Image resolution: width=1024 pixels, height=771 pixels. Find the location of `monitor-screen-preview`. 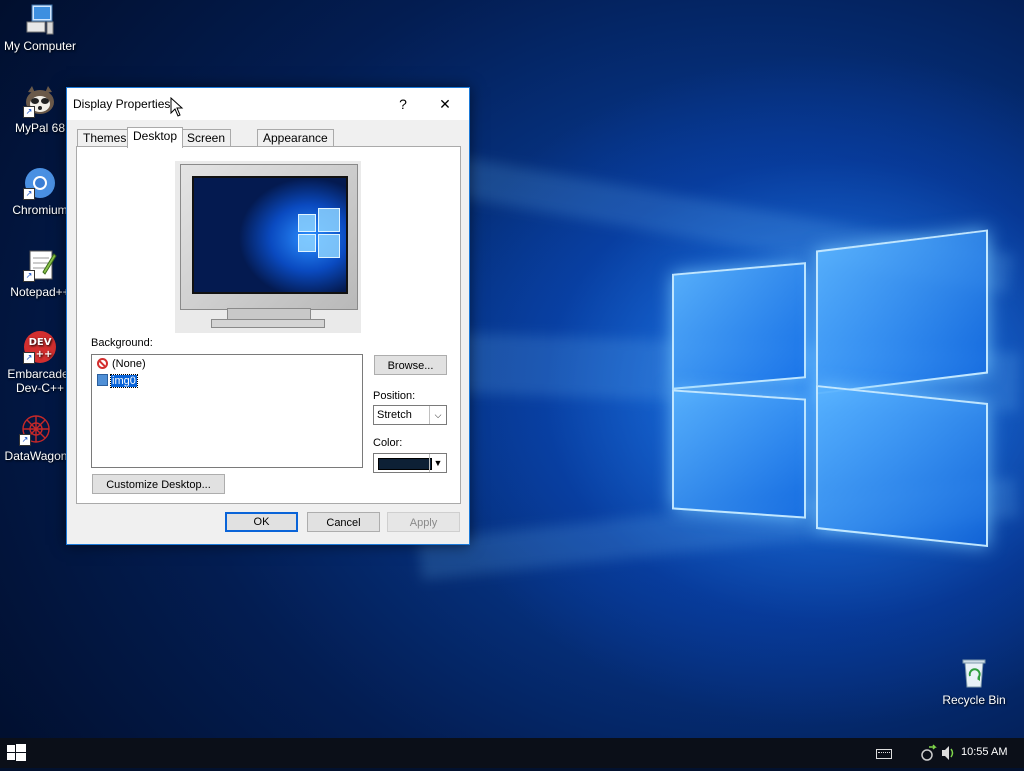

monitor-screen-preview is located at coordinates (270, 235).